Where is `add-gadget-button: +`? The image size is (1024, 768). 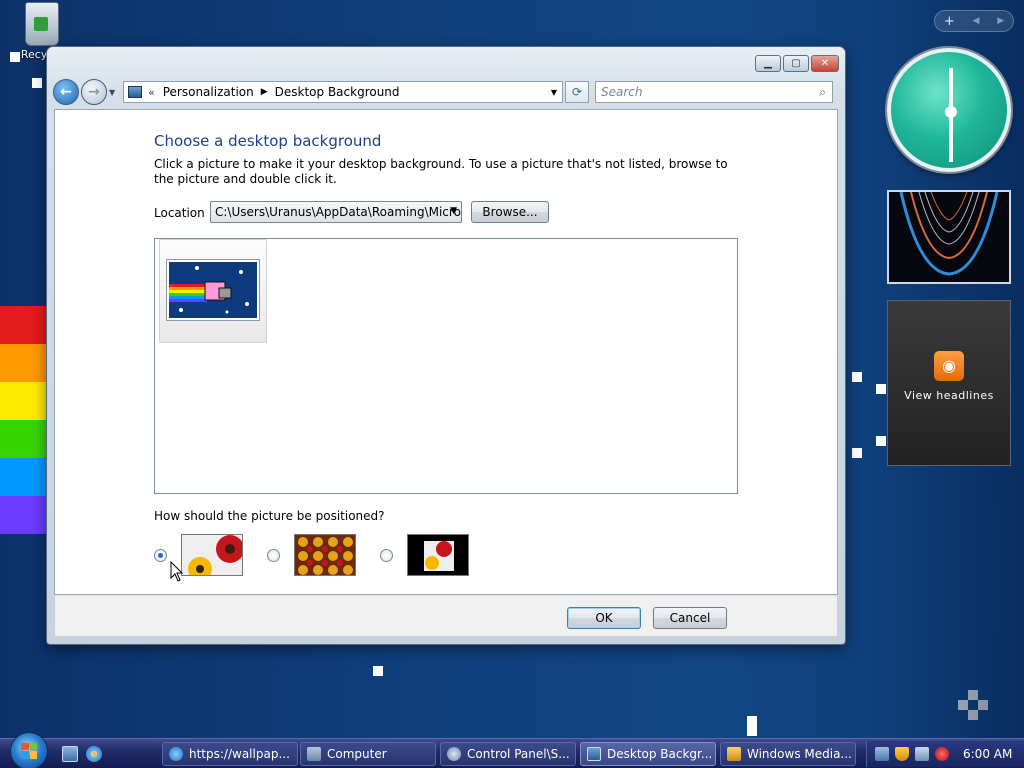
add-gadget-button: + is located at coordinates (949, 21).